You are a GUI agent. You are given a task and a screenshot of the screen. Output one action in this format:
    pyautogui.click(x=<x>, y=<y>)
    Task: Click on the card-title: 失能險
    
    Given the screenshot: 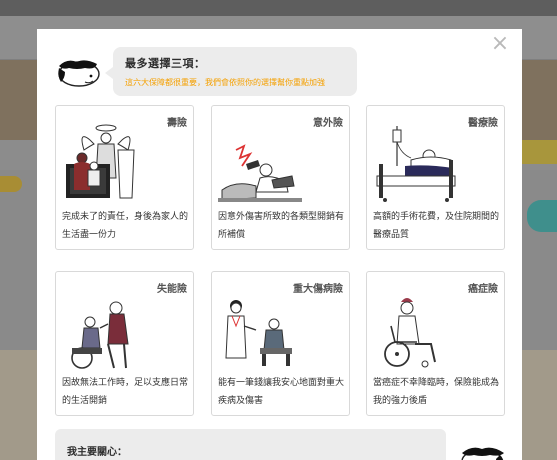 What is the action you would take?
    pyautogui.click(x=172, y=289)
    